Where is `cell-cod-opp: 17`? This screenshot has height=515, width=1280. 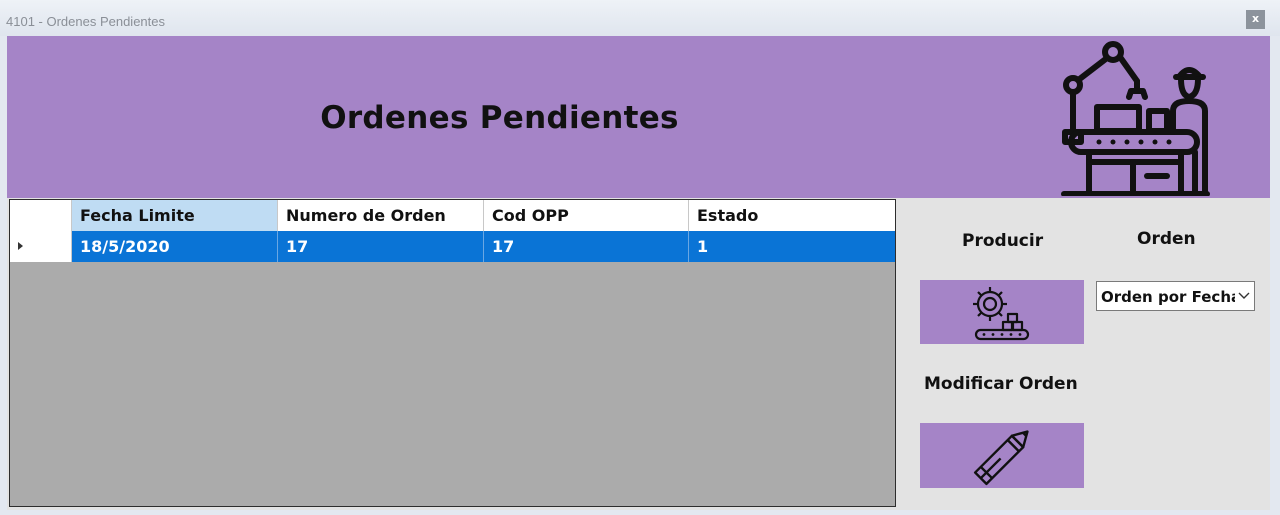
cell-cod-opp: 17 is located at coordinates (586, 246).